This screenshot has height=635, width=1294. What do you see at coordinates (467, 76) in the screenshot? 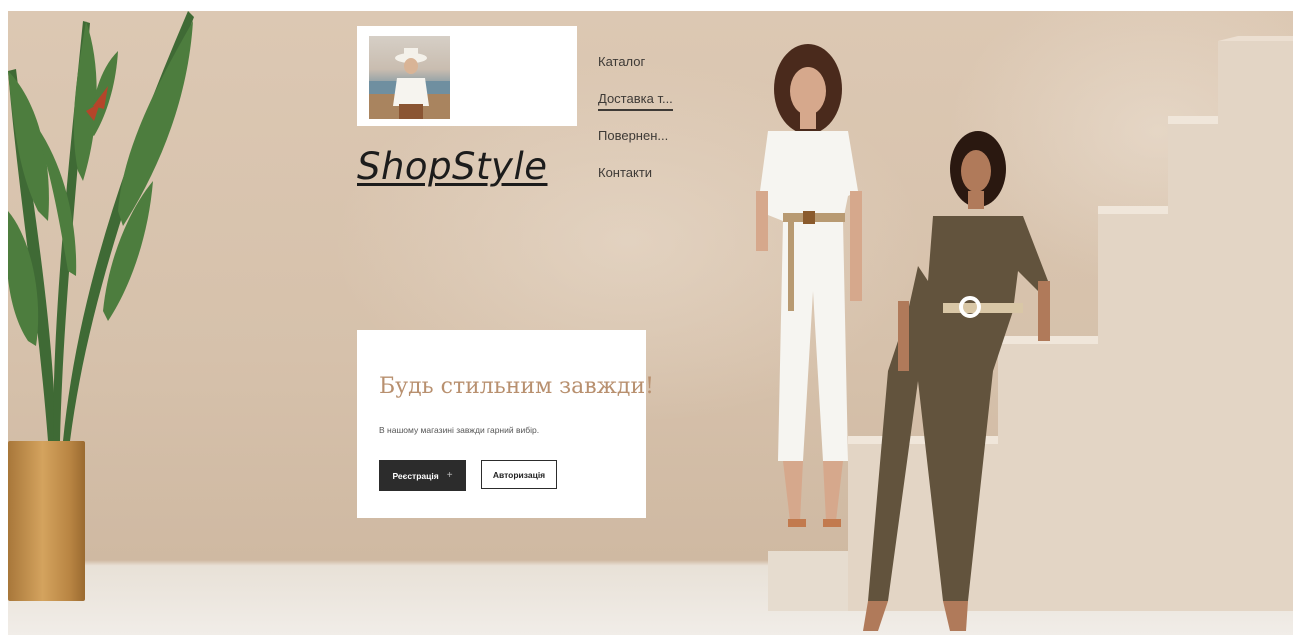
I see `logo-card` at bounding box center [467, 76].